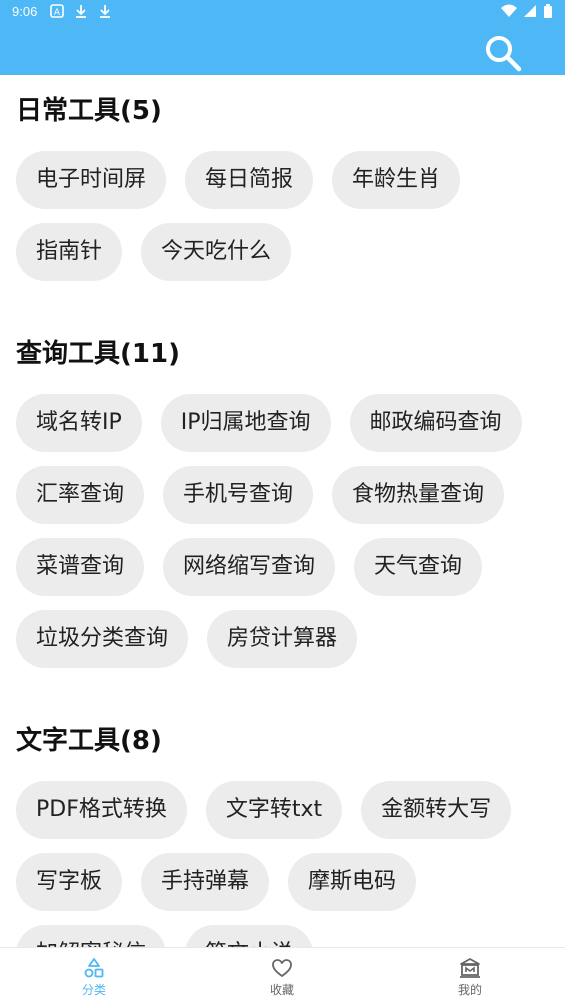 The image size is (565, 1004). What do you see at coordinates (470, 968) in the screenshot?
I see `bank-icon` at bounding box center [470, 968].